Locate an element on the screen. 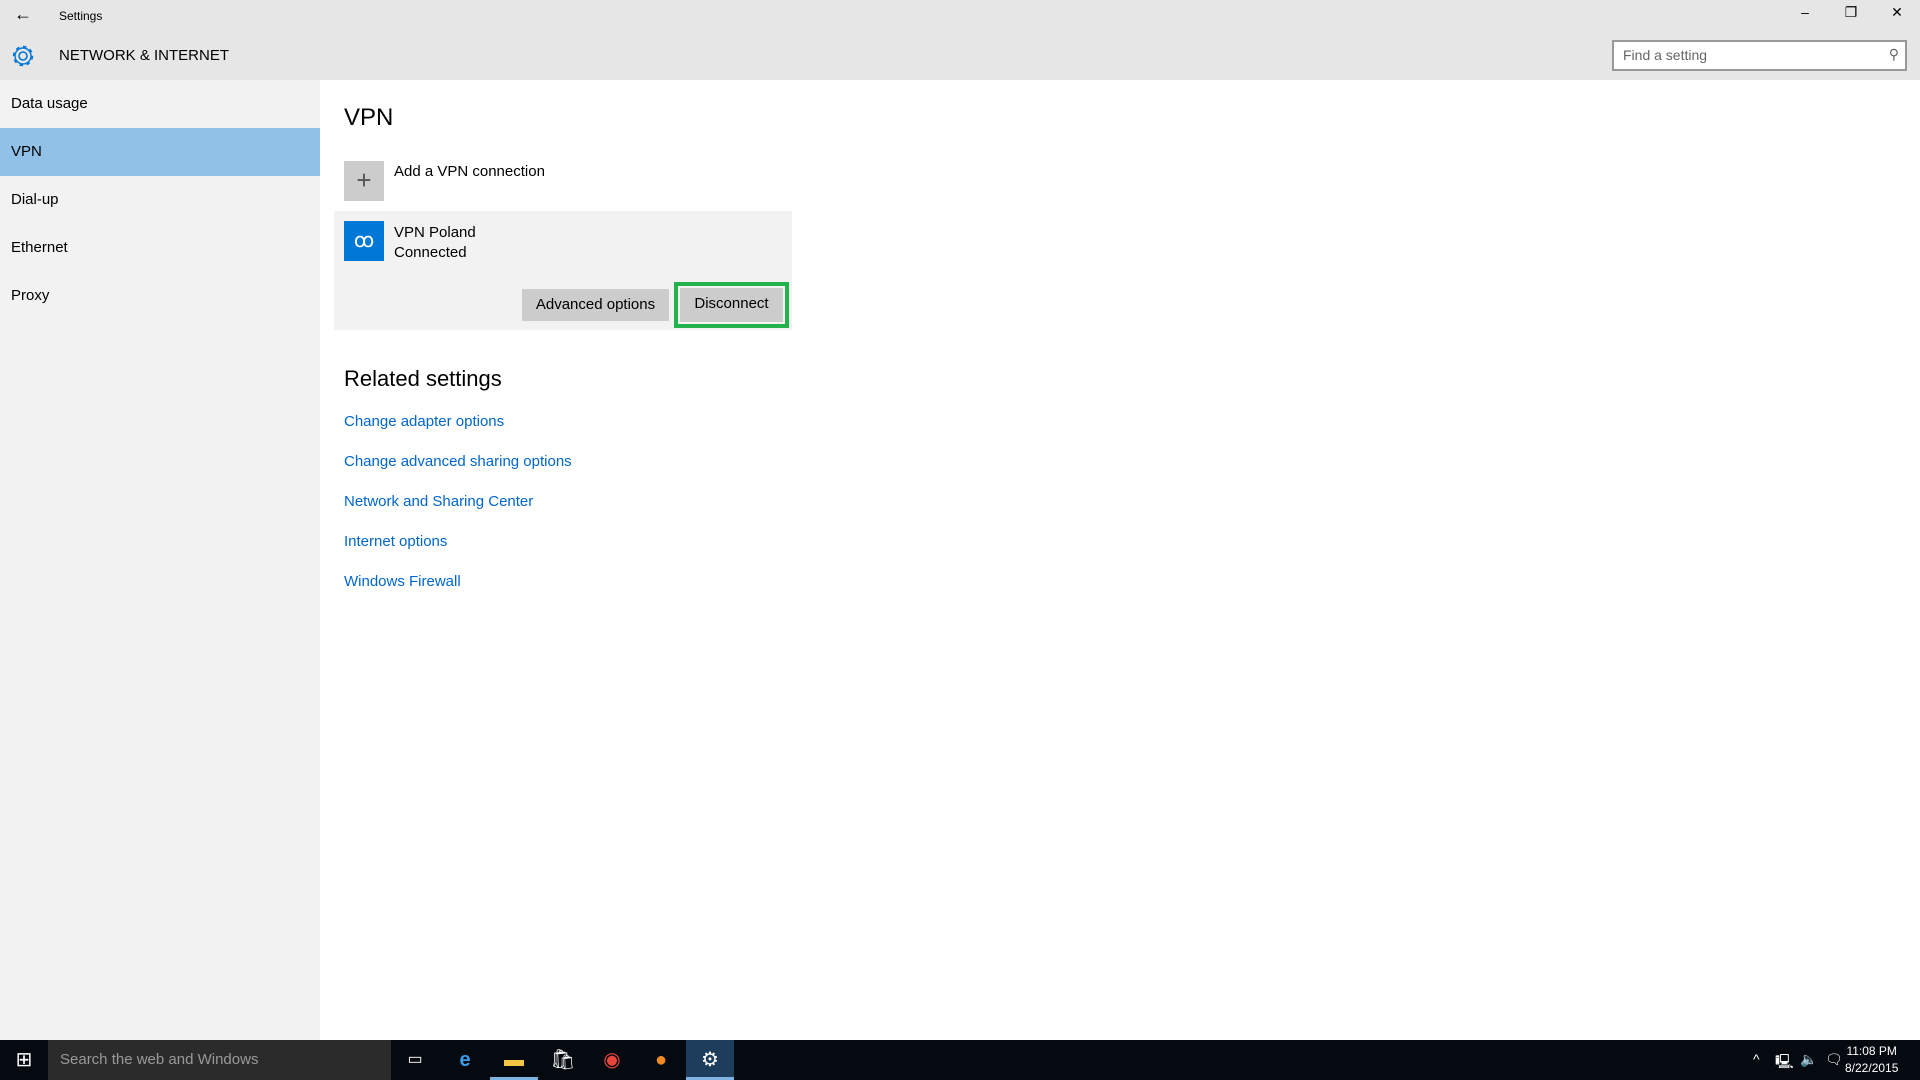  start-windows-icon: ⊞ is located at coordinates (24, 1060).